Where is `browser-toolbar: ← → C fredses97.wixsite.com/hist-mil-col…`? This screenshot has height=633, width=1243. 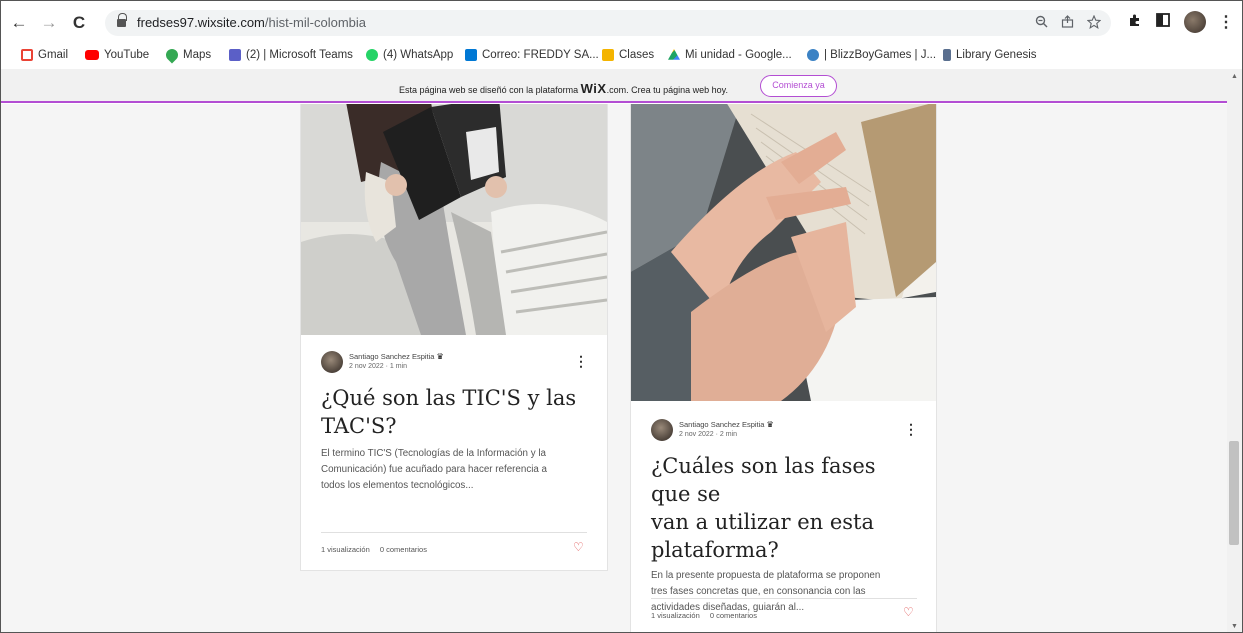 browser-toolbar: ← → C fredses97.wixsite.com/hist-mil-col… is located at coordinates (621, 22).